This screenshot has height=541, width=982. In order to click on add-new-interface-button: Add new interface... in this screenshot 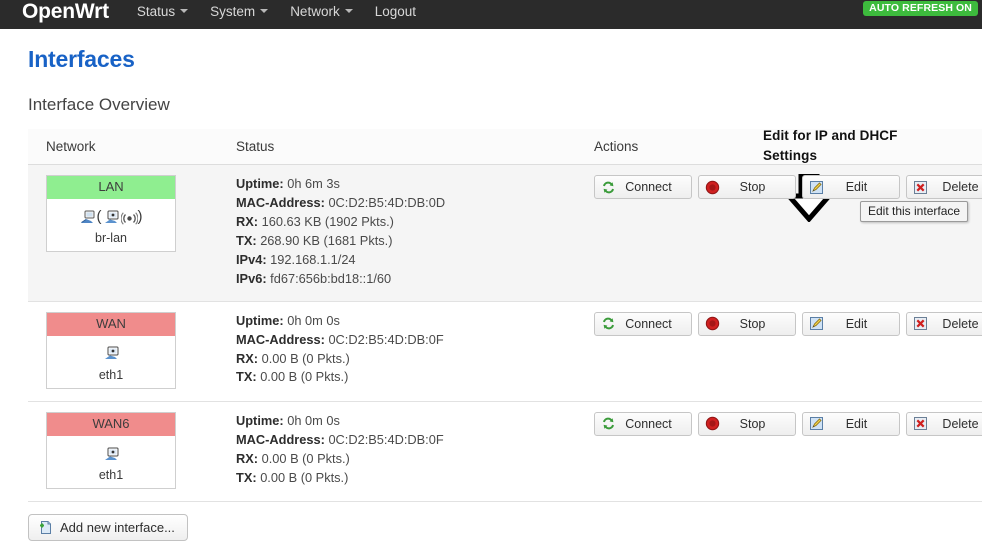, I will do `click(108, 527)`.